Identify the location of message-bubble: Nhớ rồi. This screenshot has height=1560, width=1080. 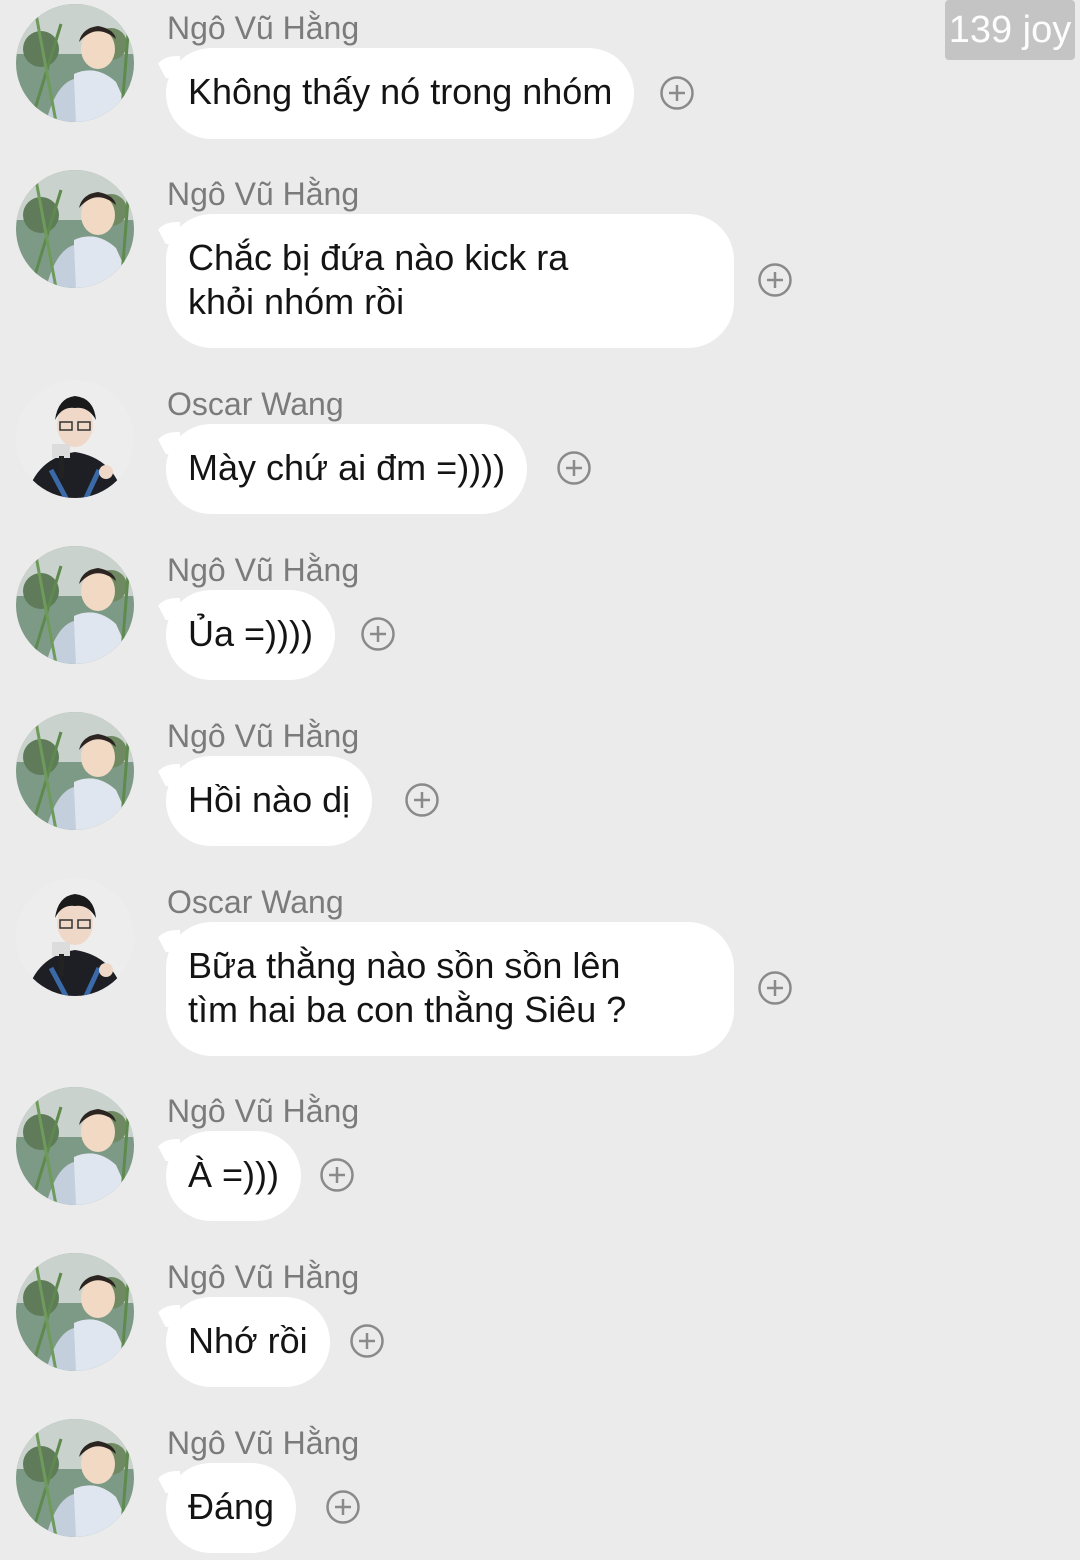
(248, 1342).